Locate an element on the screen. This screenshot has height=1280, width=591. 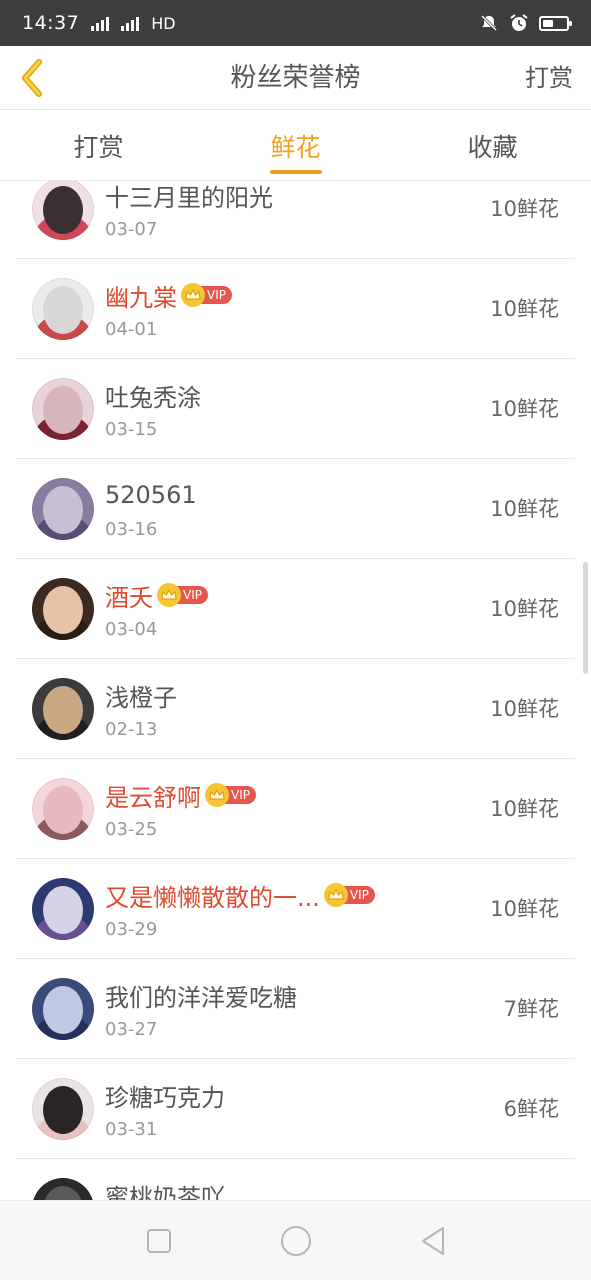
date: 03-16 is located at coordinates (131, 529).